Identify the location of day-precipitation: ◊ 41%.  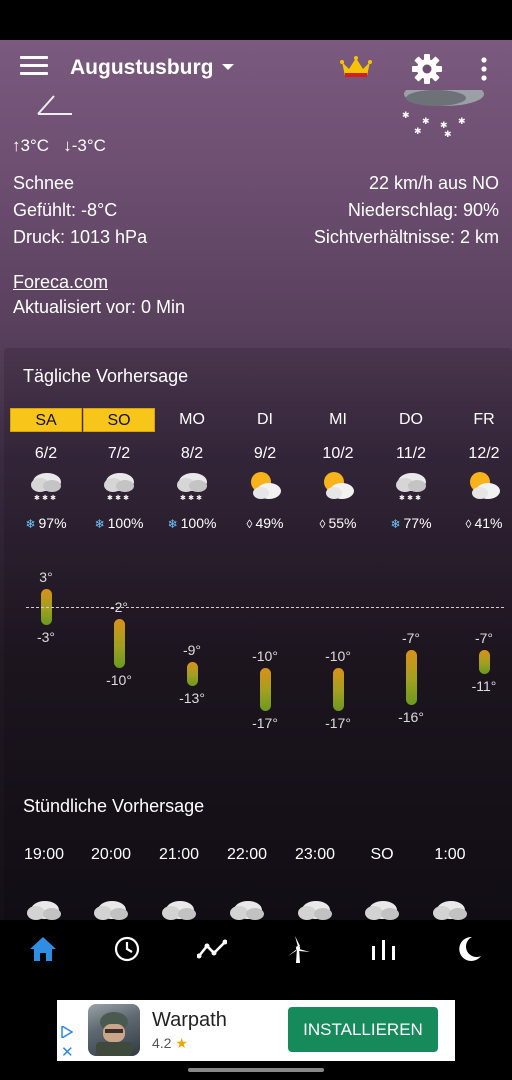
(480, 523).